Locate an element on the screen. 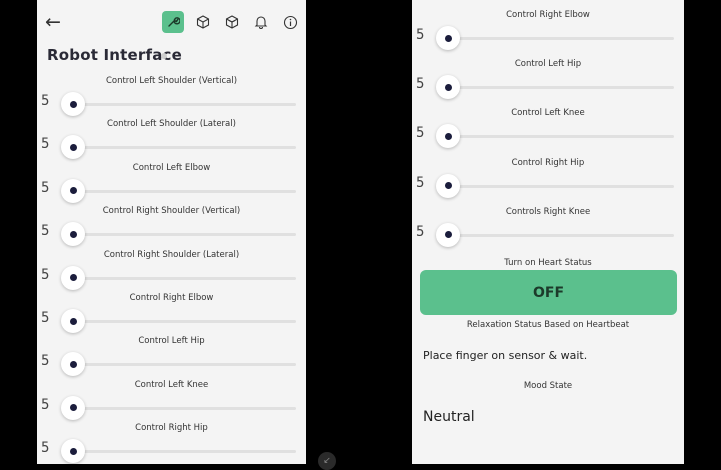  cube-outline-icon is located at coordinates (203, 22).